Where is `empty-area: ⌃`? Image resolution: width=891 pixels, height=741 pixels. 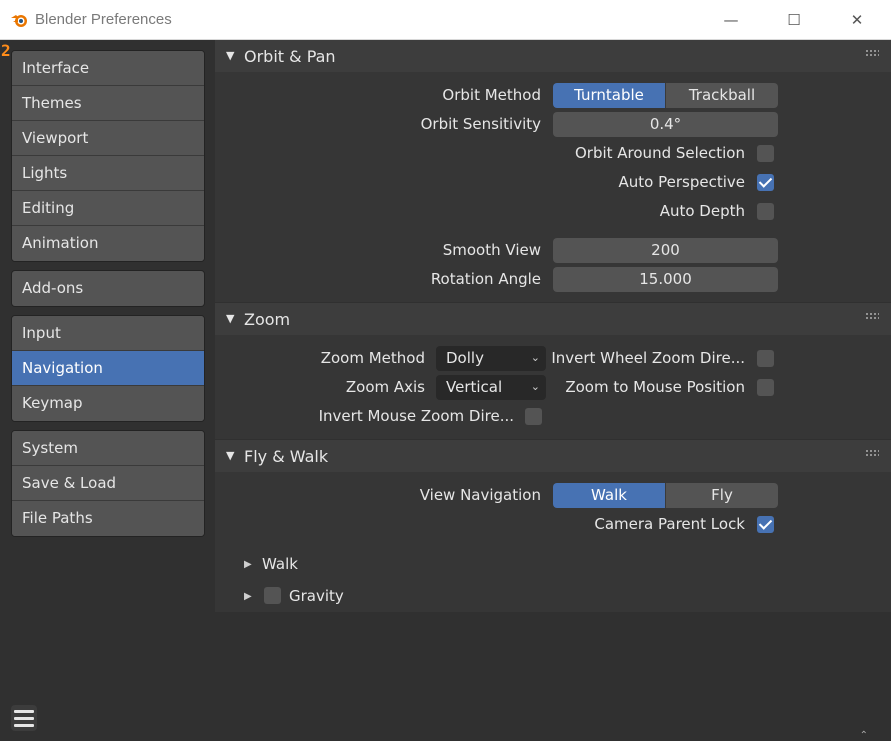 empty-area: ⌃ is located at coordinates (553, 676).